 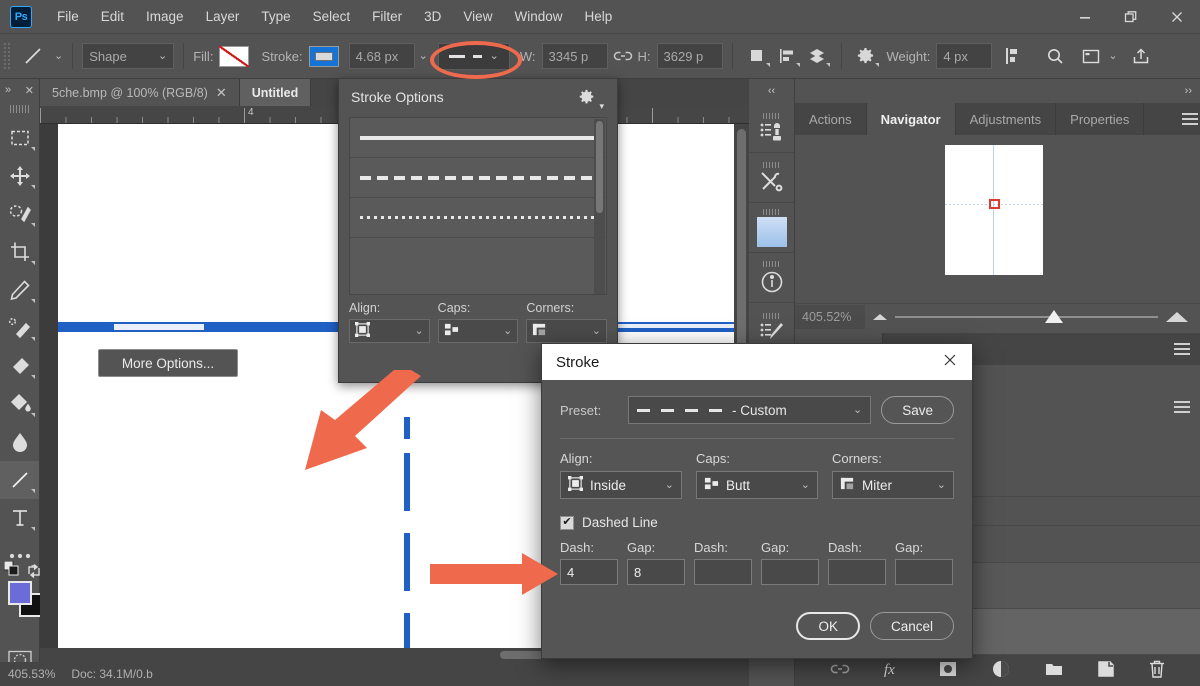 What do you see at coordinates (994, 210) in the screenshot?
I see `navigator-thumbnail` at bounding box center [994, 210].